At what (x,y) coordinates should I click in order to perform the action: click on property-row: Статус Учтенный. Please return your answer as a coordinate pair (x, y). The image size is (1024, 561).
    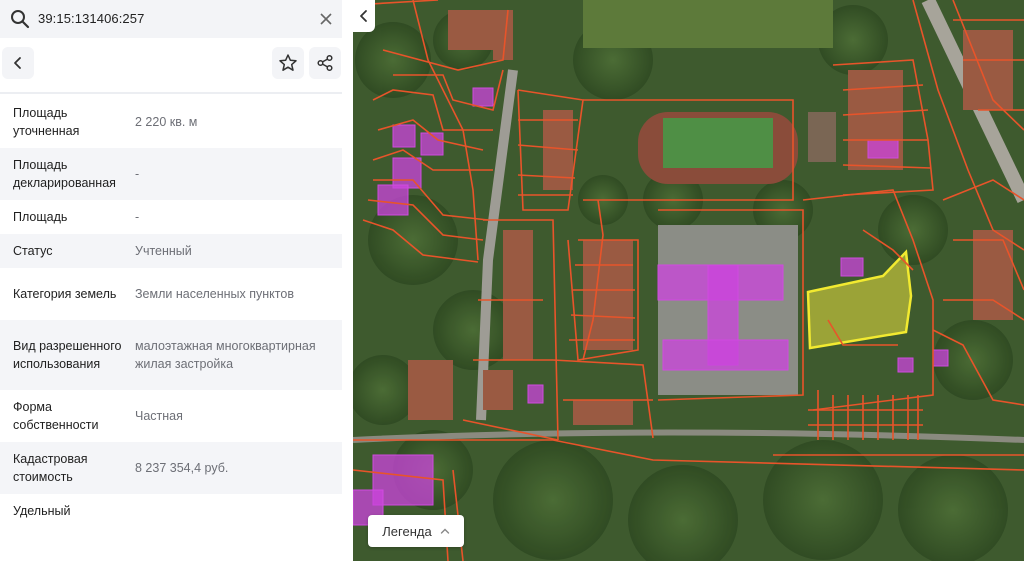
    Looking at the image, I should click on (171, 251).